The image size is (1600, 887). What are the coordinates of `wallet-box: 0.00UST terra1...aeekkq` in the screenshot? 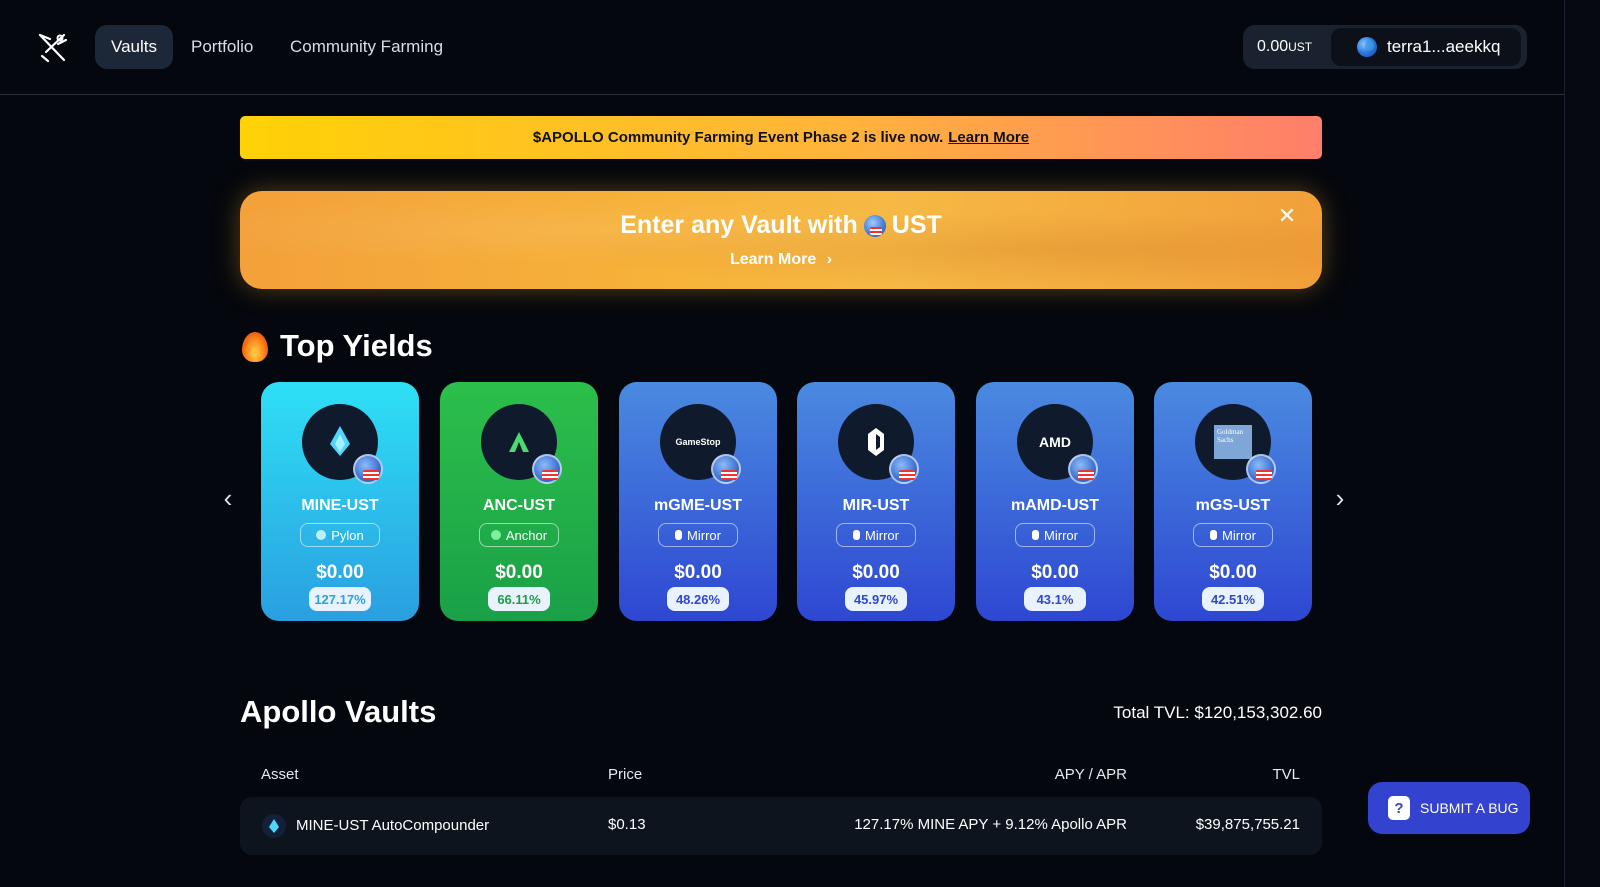 It's located at (1385, 47).